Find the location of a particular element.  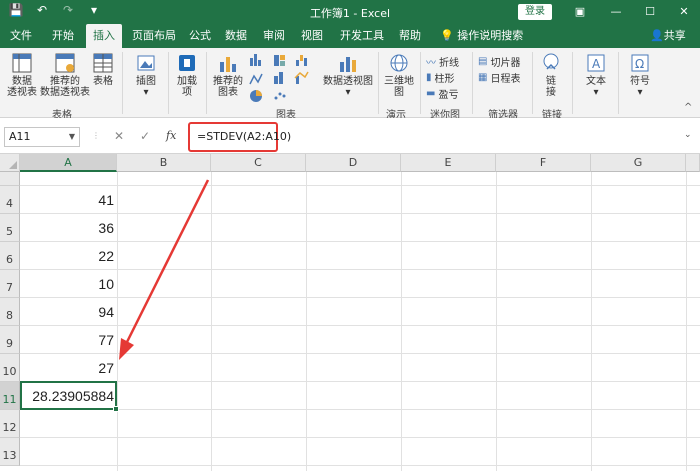

hierarchy-chart-icon is located at coordinates (279, 60).